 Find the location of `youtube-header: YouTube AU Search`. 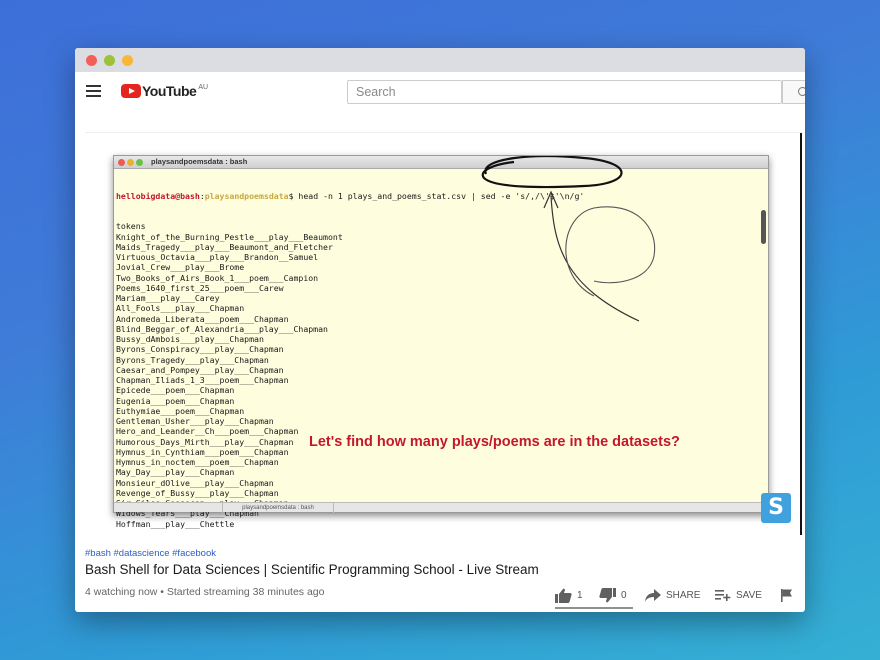

youtube-header: YouTube AU Search is located at coordinates (440, 91).